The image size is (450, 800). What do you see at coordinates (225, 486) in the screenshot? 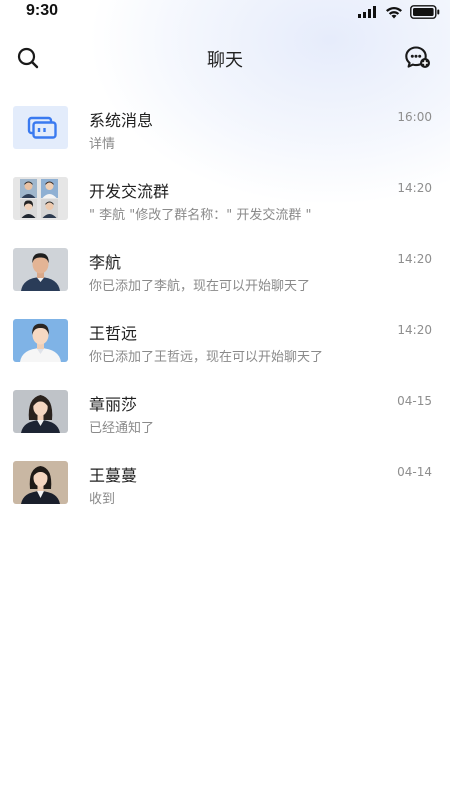
I see `chat-item-wang-manman: 王蔓蔓 04-14 收到` at bounding box center [225, 486].